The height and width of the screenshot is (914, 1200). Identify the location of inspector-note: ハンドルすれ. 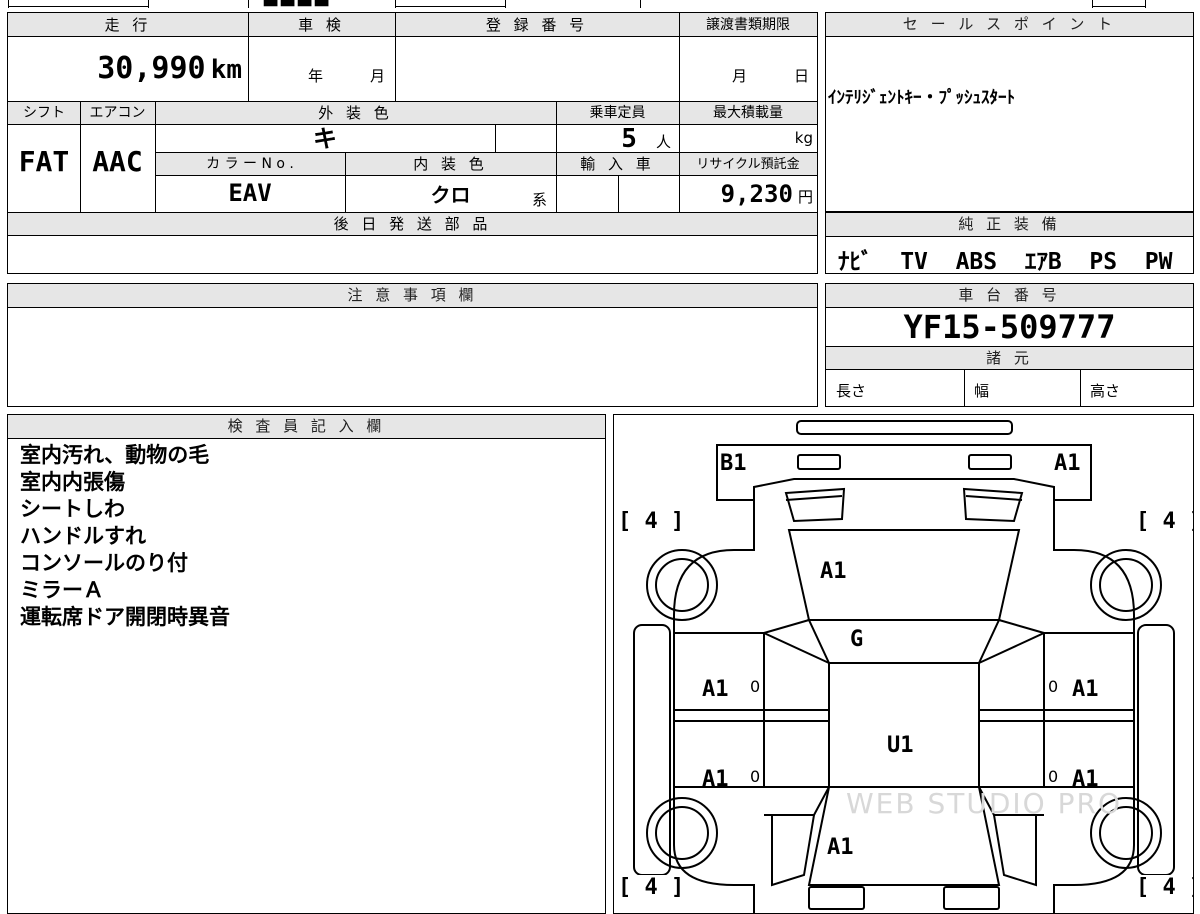
(83, 536).